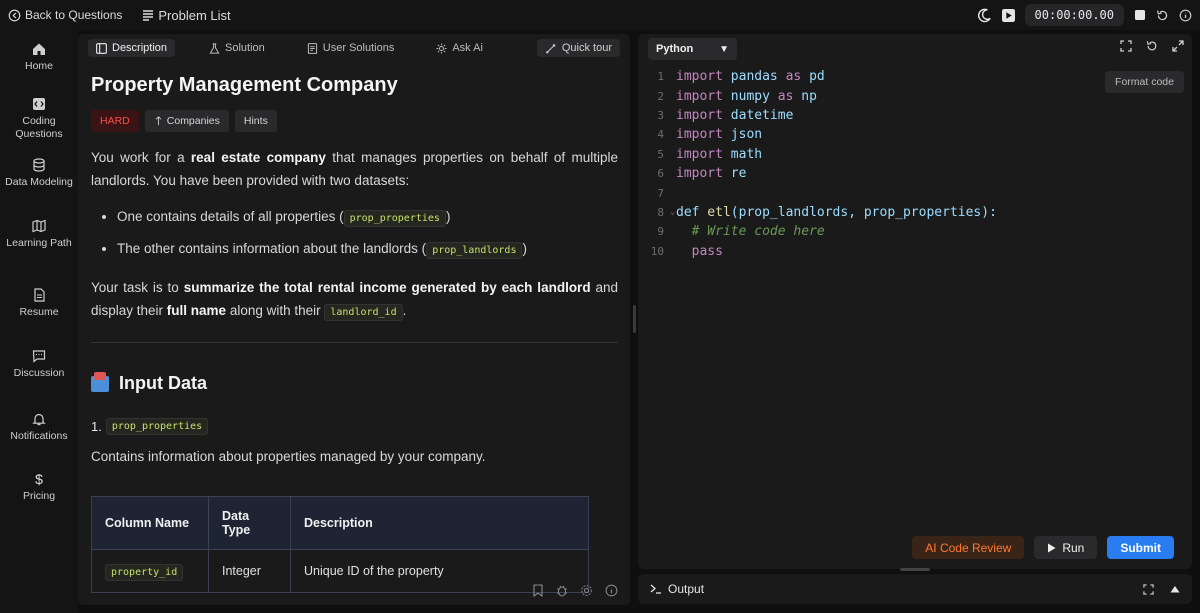 Image resolution: width=1200 pixels, height=613 pixels. What do you see at coordinates (1162, 15) in the screenshot?
I see `reset-timer-icon` at bounding box center [1162, 15].